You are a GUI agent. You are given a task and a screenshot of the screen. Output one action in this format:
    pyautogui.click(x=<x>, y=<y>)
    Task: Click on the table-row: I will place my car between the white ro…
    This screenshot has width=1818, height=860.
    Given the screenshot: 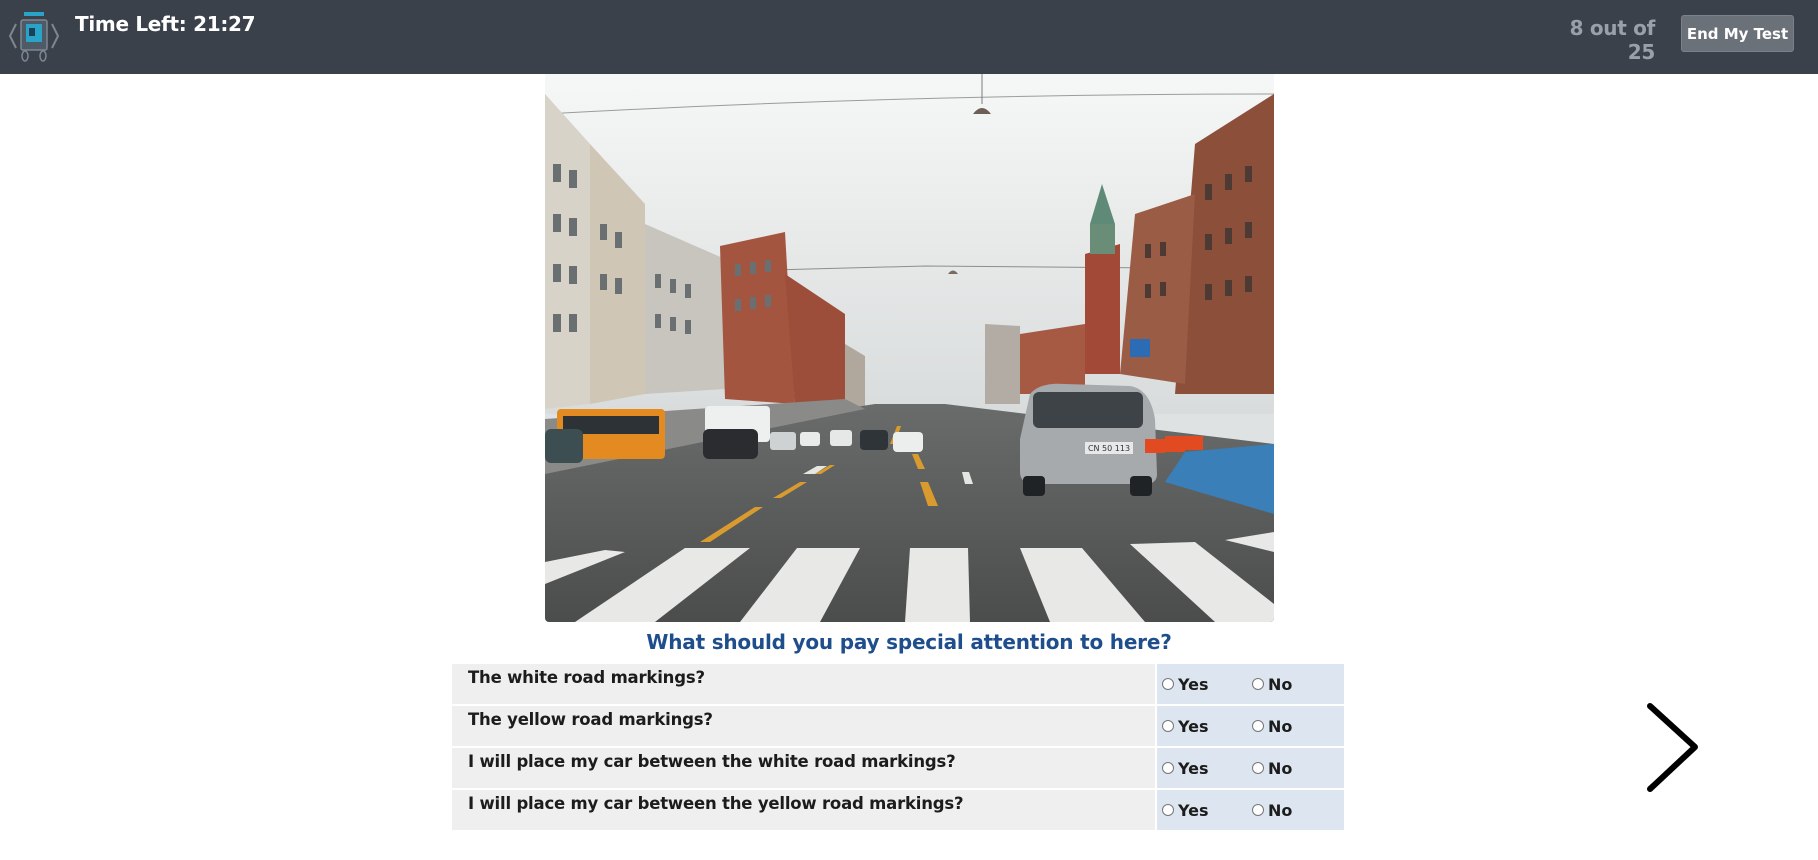 What is the action you would take?
    pyautogui.click(x=898, y=768)
    